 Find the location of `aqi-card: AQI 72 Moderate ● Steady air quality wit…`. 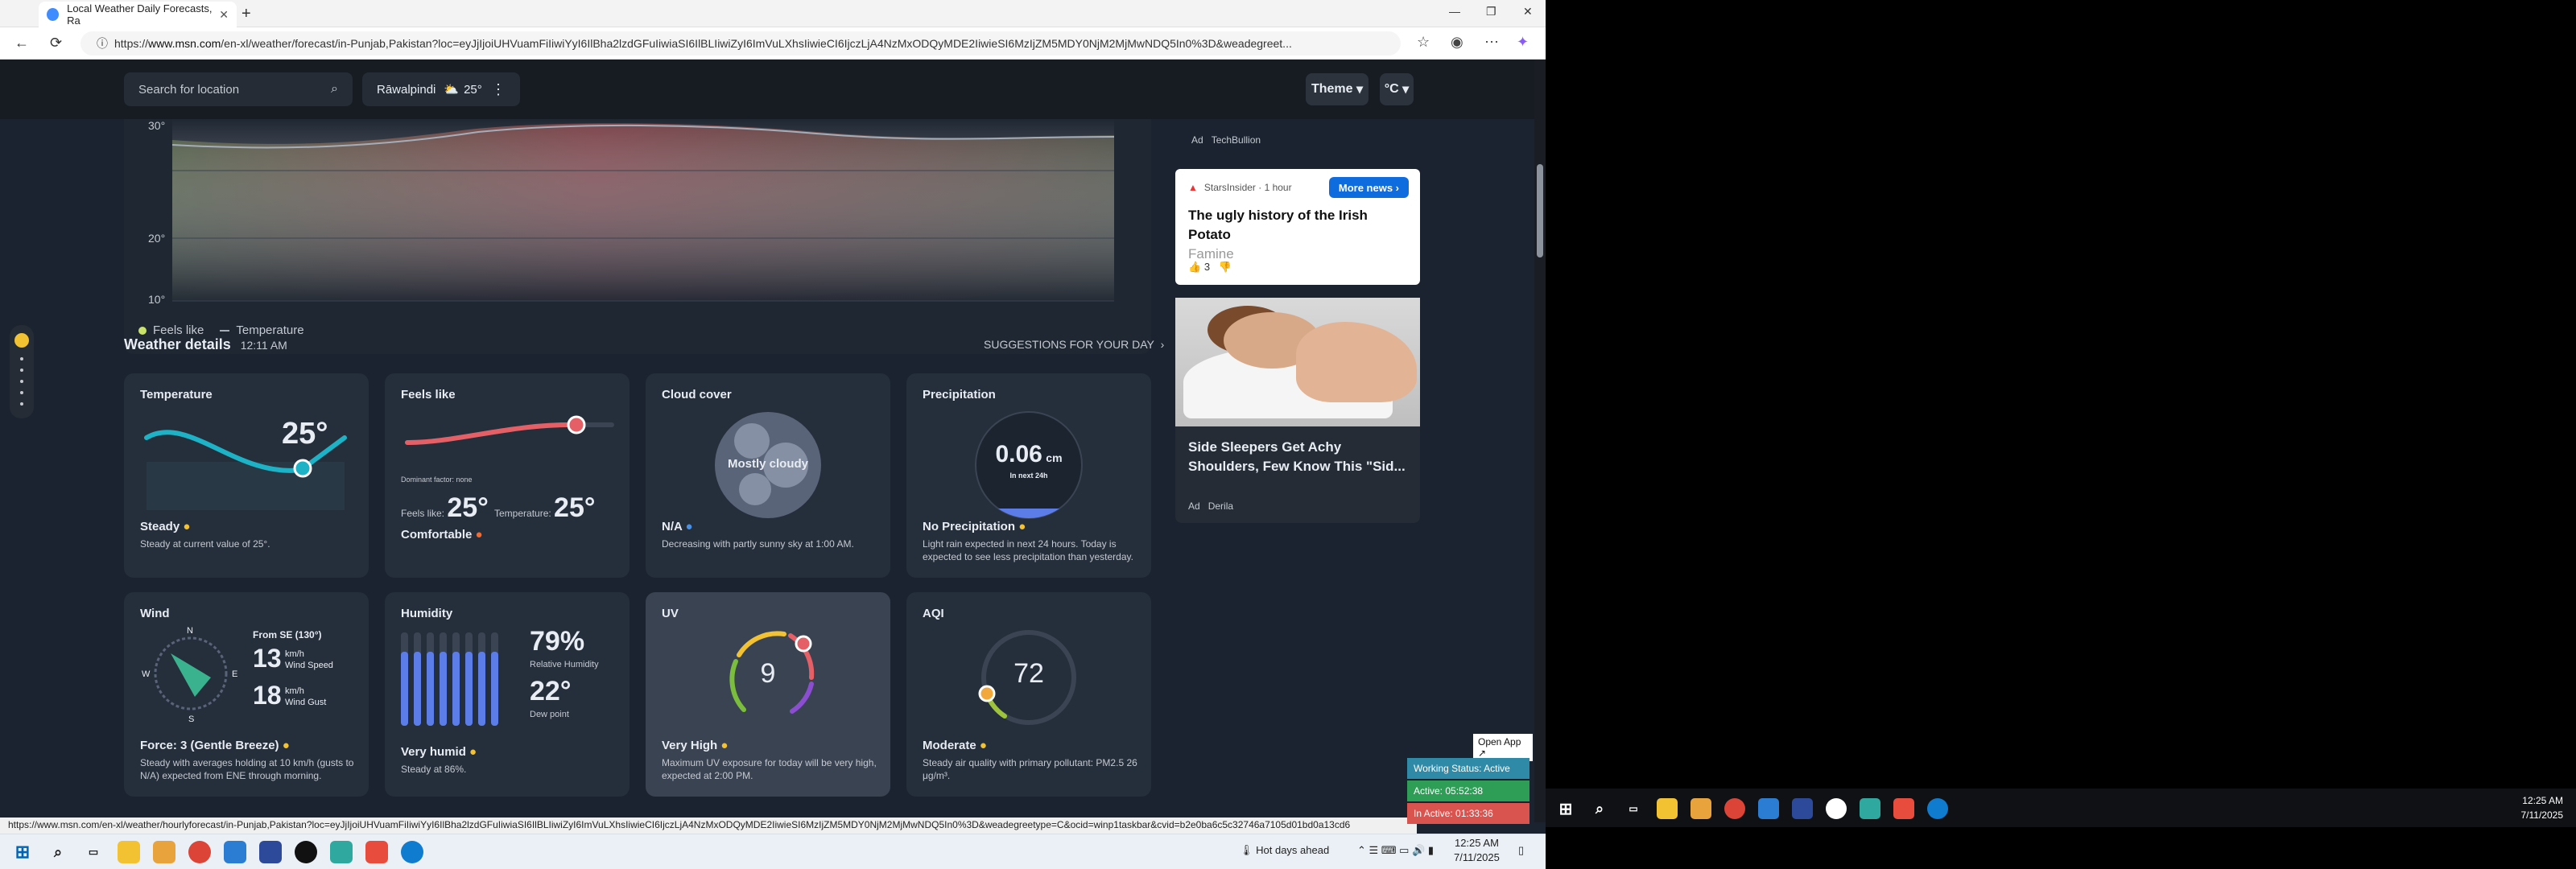

aqi-card: AQI 72 Moderate ● Steady air quality wit… is located at coordinates (1028, 694).